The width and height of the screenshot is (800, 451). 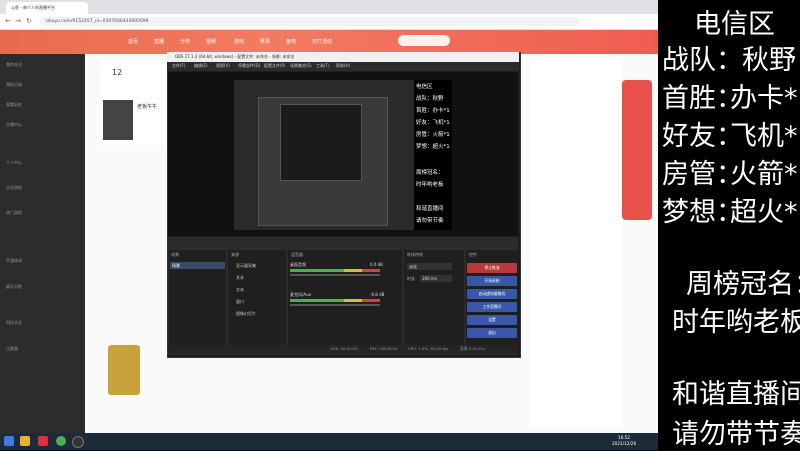 I want to click on source-item: 窗口, so click(x=240, y=302).